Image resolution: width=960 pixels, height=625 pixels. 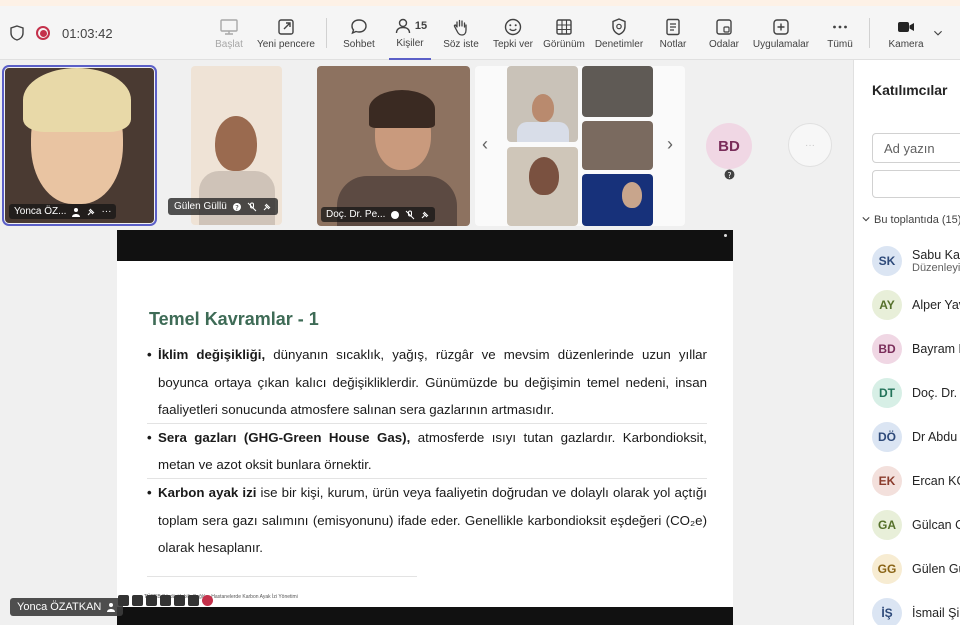 I want to click on avatar: AY, so click(x=887, y=305).